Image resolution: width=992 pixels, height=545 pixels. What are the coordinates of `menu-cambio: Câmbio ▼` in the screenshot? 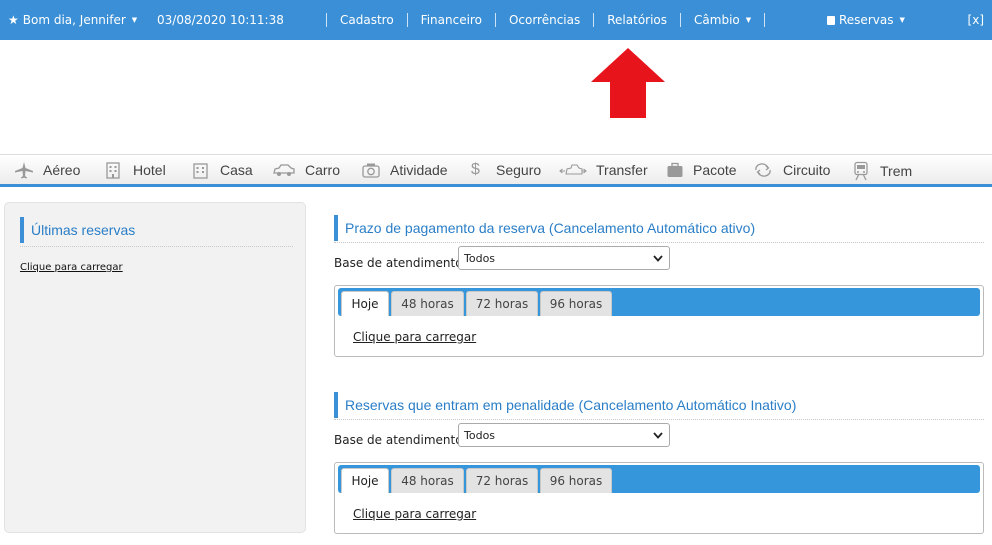 It's located at (723, 20).